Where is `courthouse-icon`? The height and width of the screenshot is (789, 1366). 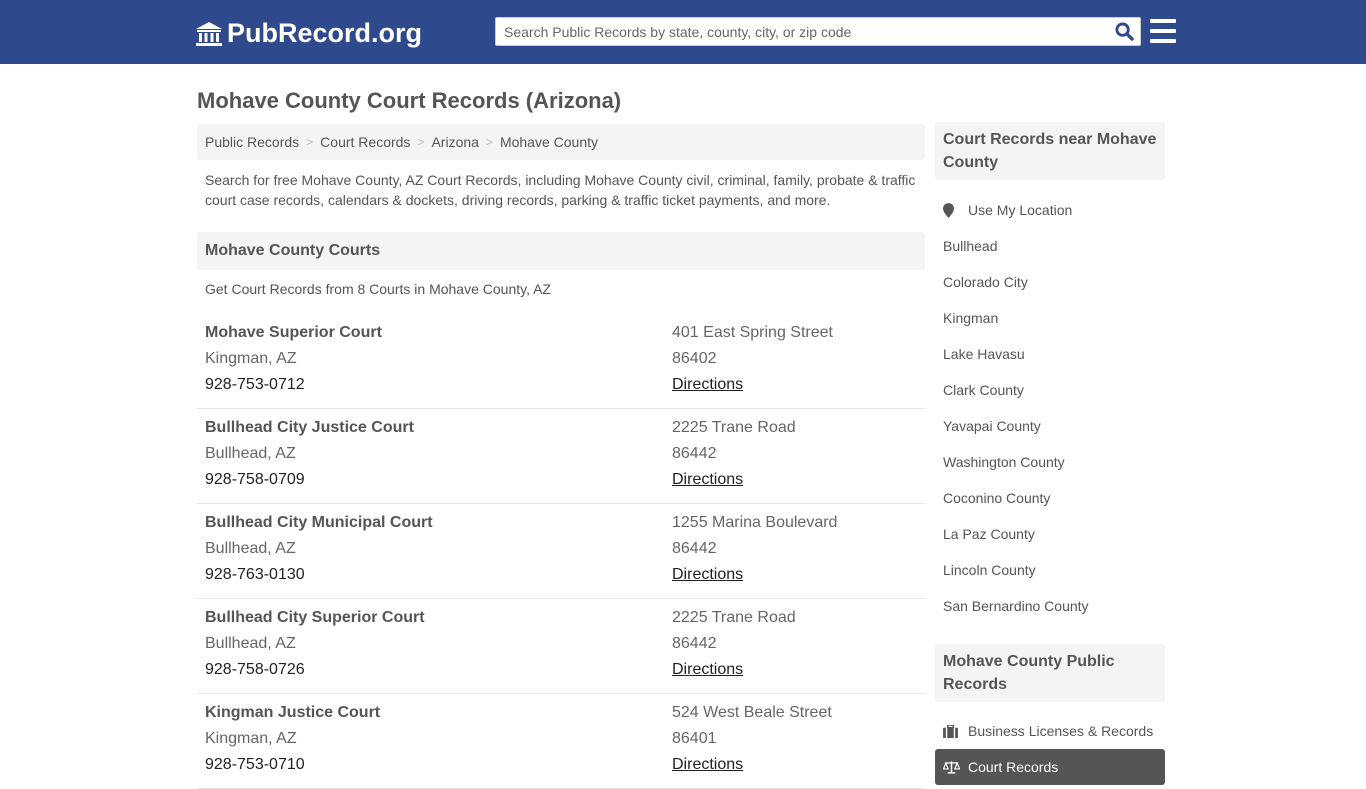 courthouse-icon is located at coordinates (209, 33).